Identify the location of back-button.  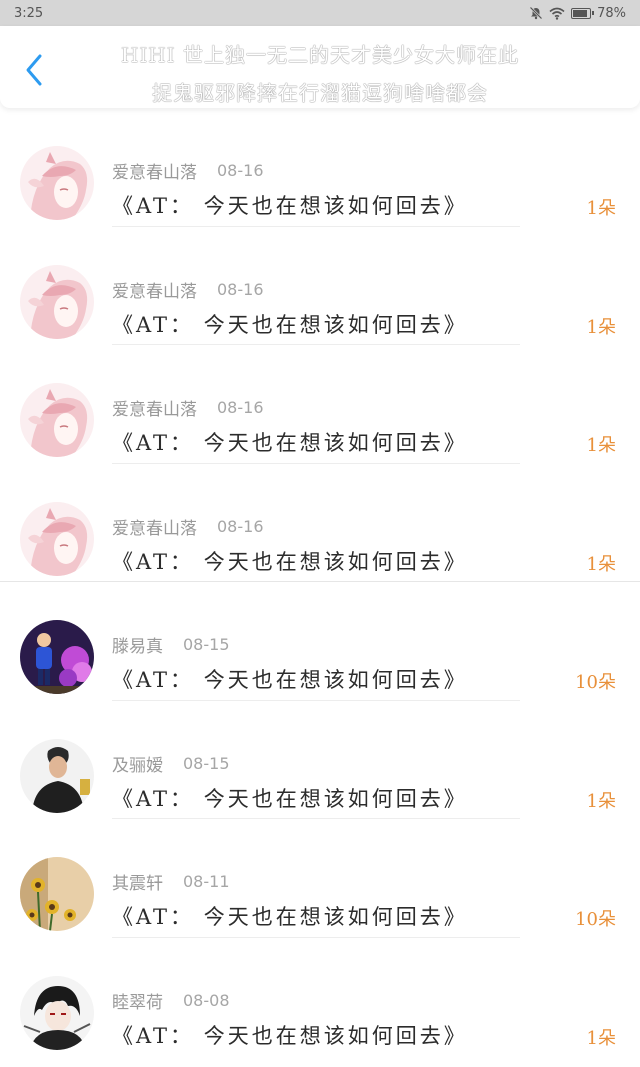
(34, 70).